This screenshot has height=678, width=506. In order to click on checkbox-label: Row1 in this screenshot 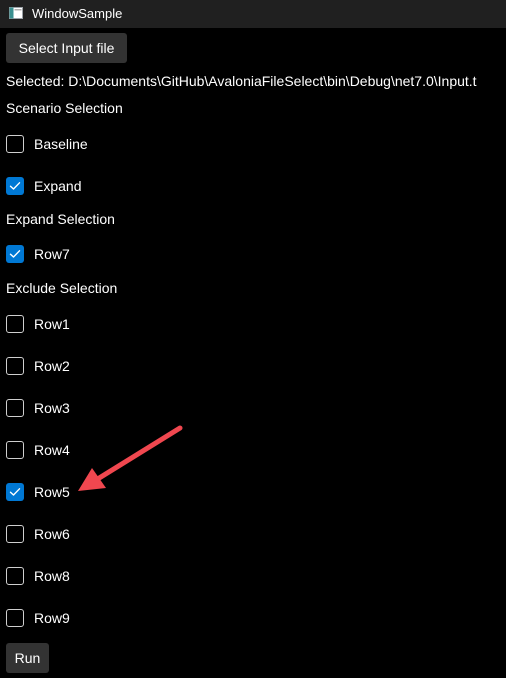, I will do `click(52, 324)`.